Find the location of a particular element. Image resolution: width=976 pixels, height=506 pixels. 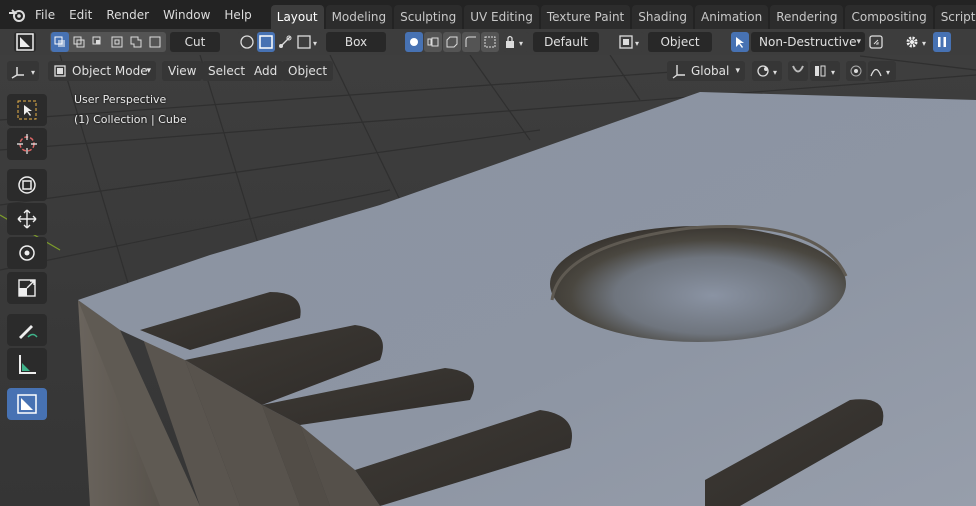

cutter-bevel-button is located at coordinates (471, 42).